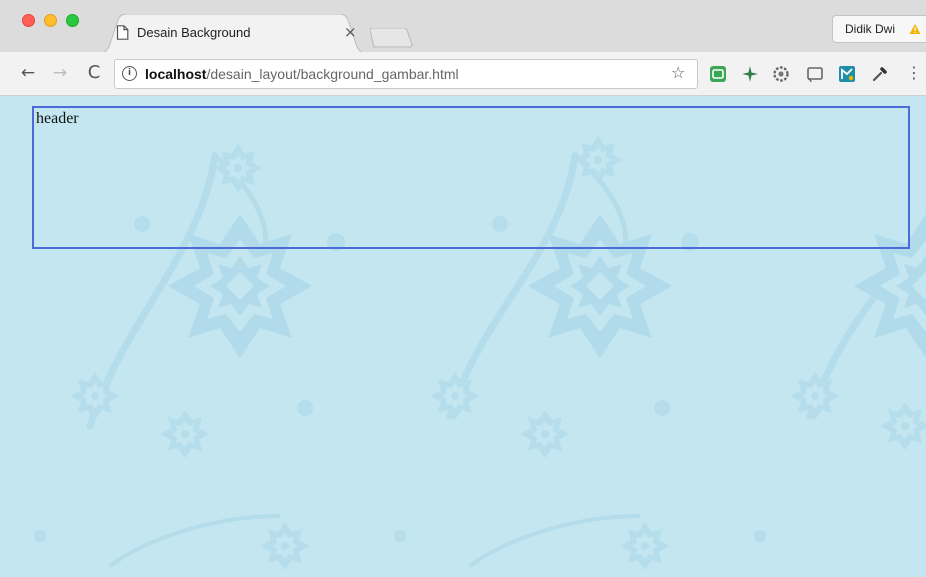 The width and height of the screenshot is (926, 577). What do you see at coordinates (463, 26) in the screenshot?
I see `title-bar: Desain Background × Didik Dwi` at bounding box center [463, 26].